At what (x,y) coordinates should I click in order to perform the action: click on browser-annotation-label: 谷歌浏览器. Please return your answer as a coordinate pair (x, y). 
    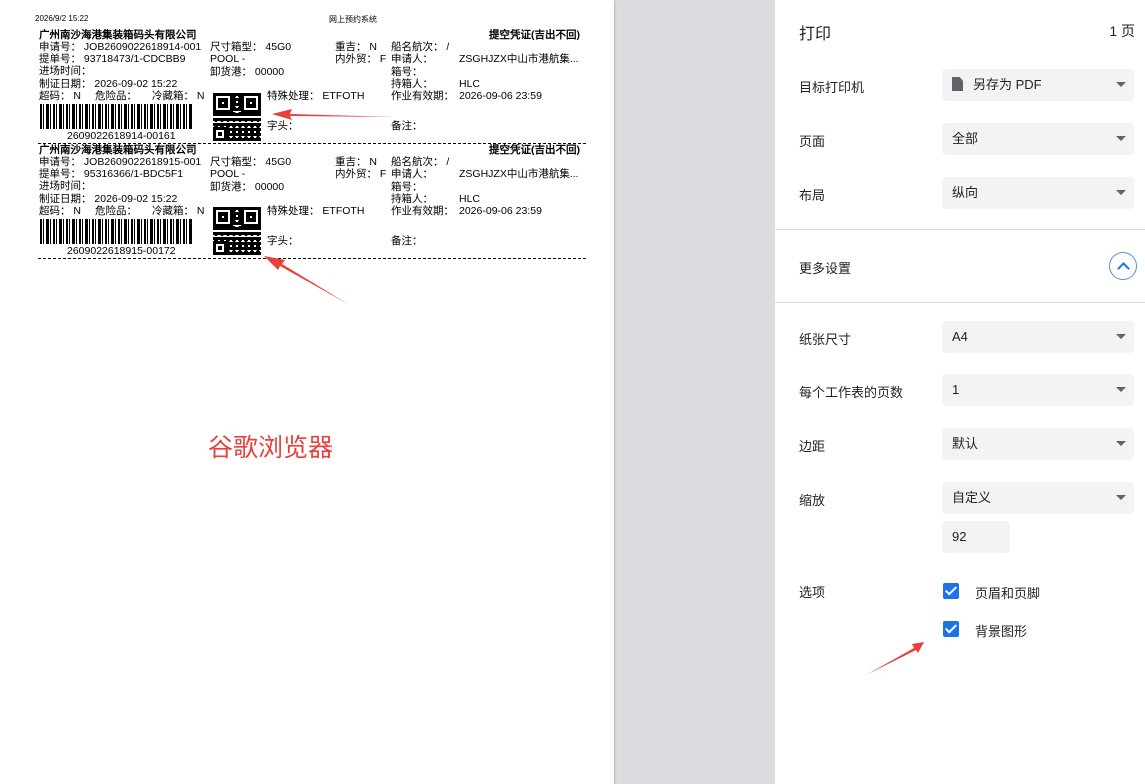
    Looking at the image, I should click on (271, 448).